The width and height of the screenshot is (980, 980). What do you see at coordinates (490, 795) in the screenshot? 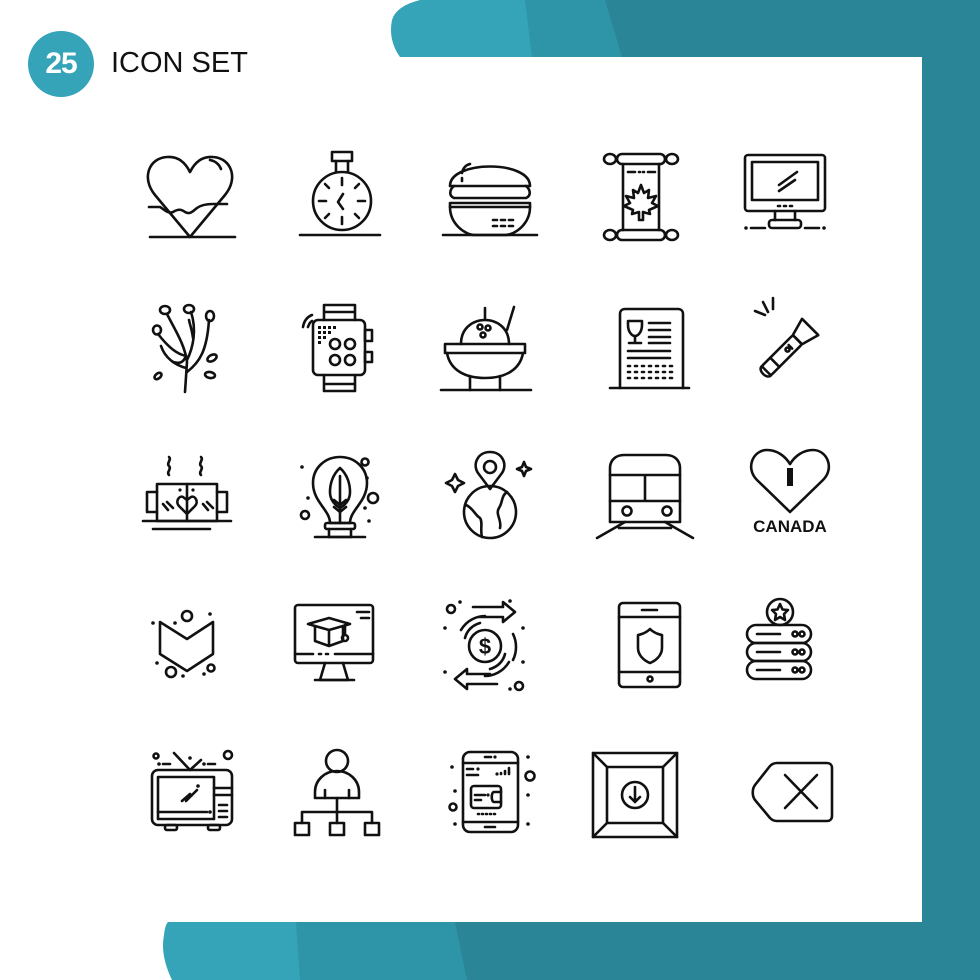
I see `mobile-wallet-icon` at bounding box center [490, 795].